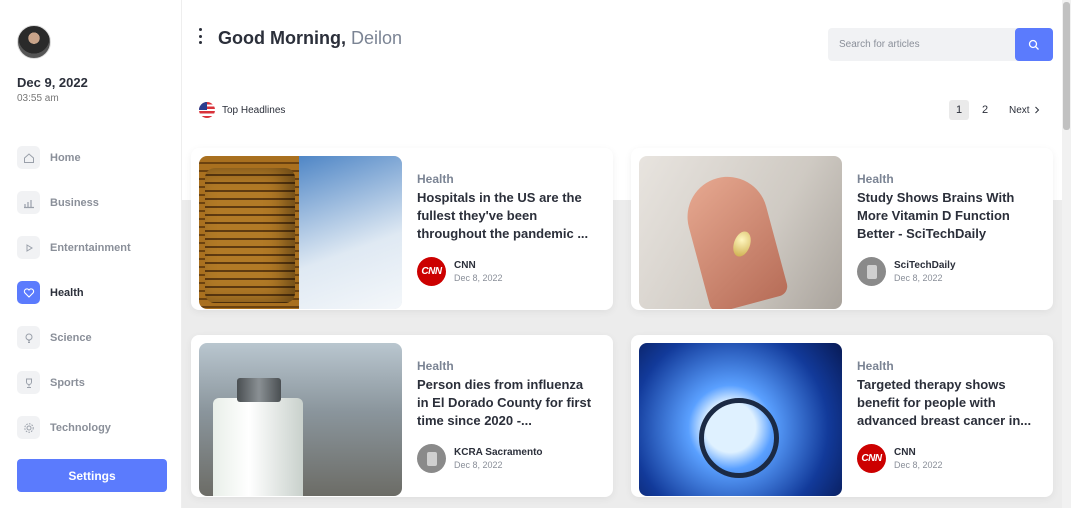  Describe the element at coordinates (28, 202) in the screenshot. I see `bar-chart-icon` at that location.